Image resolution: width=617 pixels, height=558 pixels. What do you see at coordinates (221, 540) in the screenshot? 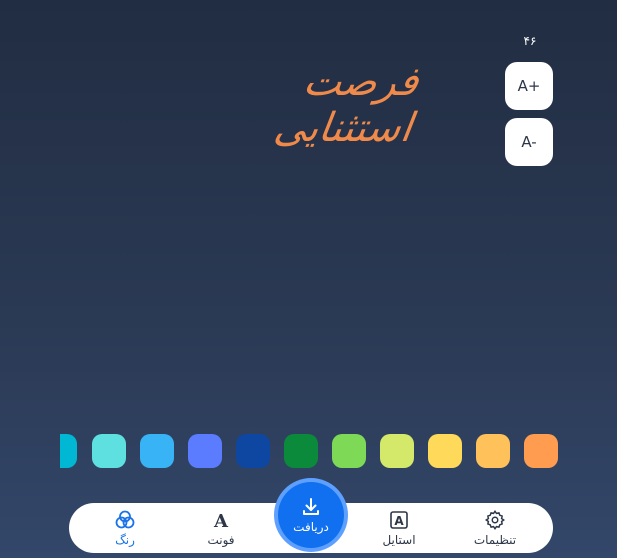
I see `nav-font-label: فونت` at bounding box center [221, 540].